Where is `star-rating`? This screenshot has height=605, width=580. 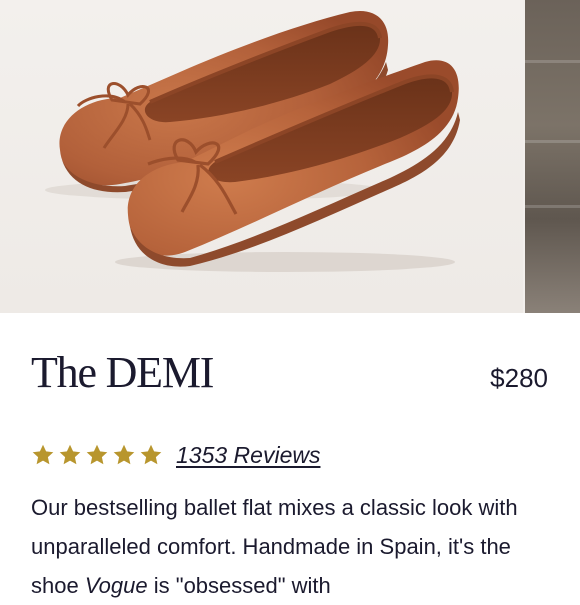 star-rating is located at coordinates (97, 455).